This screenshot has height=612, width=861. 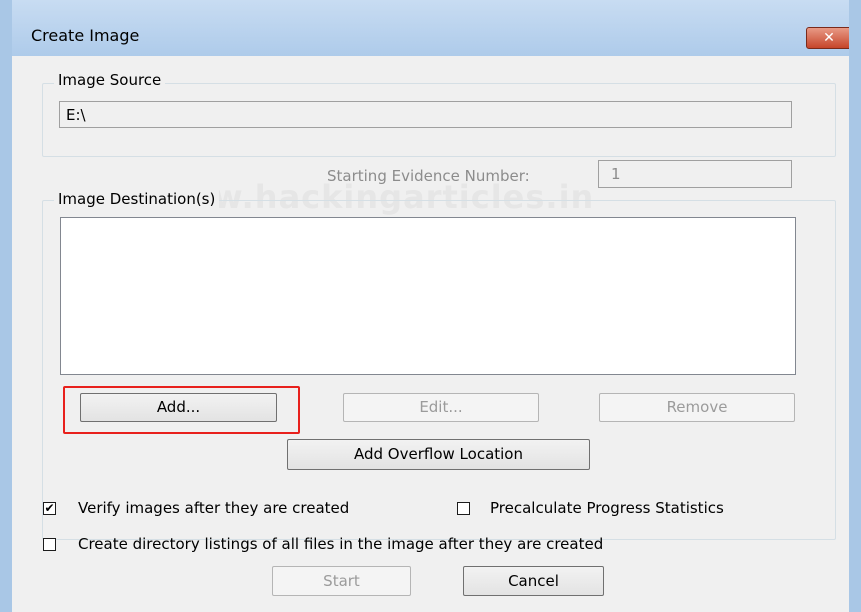 What do you see at coordinates (6, 306) in the screenshot?
I see `window-frame-left` at bounding box center [6, 306].